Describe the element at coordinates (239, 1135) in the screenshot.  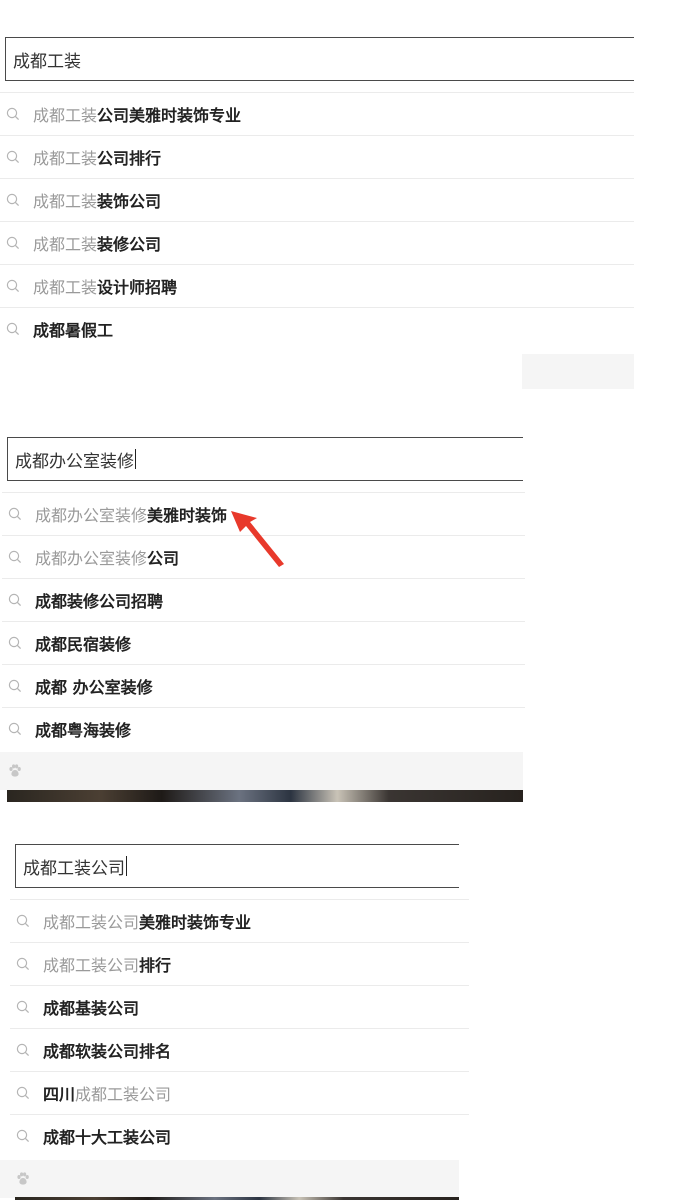
I see `suggestion-item: 成都十大工装公司` at that location.